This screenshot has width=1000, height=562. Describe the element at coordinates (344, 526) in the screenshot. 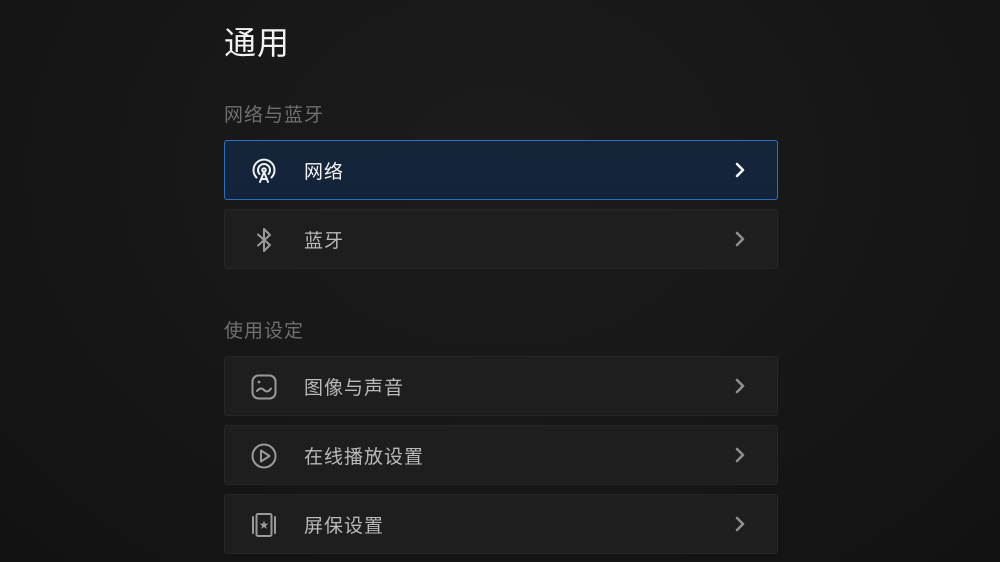

I see `settings-item-label: 屏保设置` at that location.